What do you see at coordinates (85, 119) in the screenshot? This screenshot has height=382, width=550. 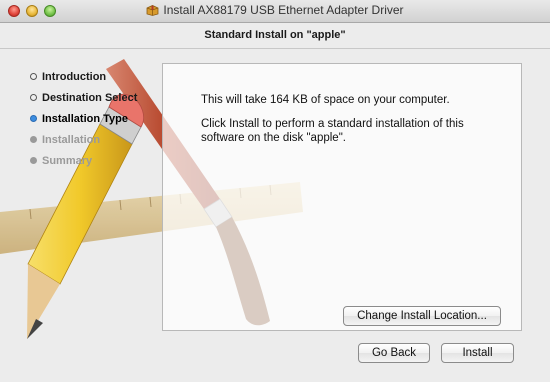 I see `step-label: Installation Type` at bounding box center [85, 119].